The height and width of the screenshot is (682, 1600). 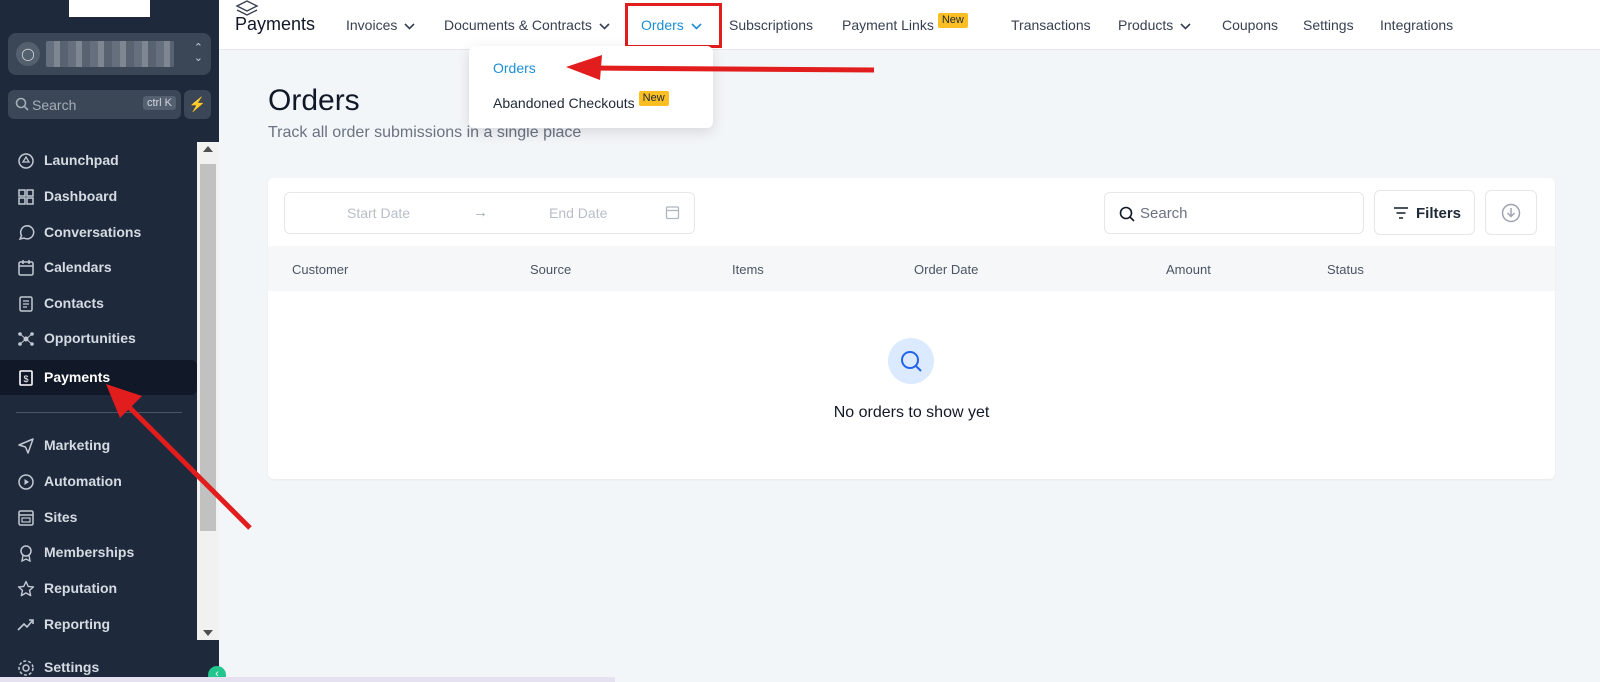 I want to click on tab-coupons: Coupons, so click(x=1250, y=25).